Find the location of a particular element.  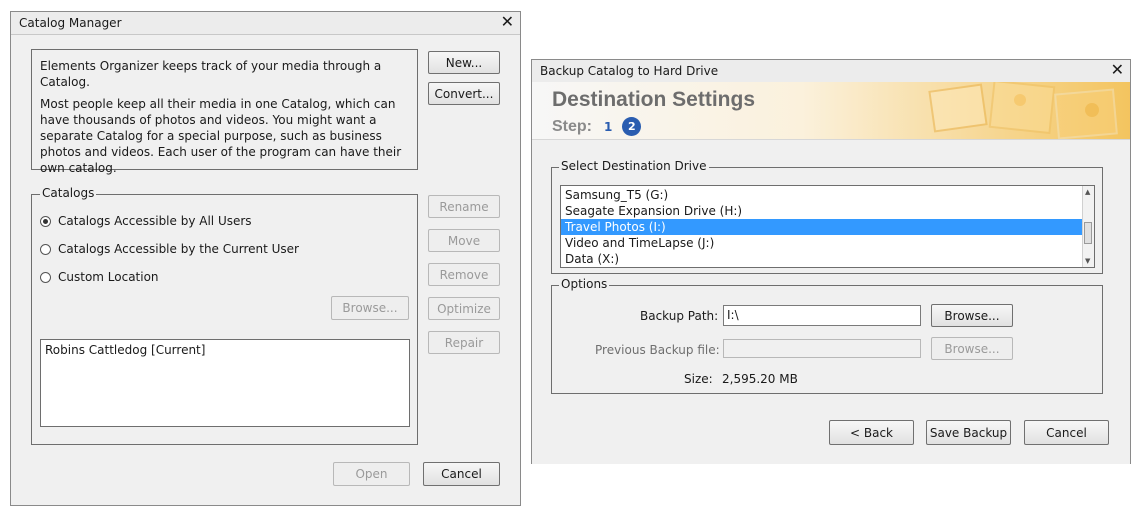

header-banner: Destination Settings Step: 1 2 is located at coordinates (831, 111).